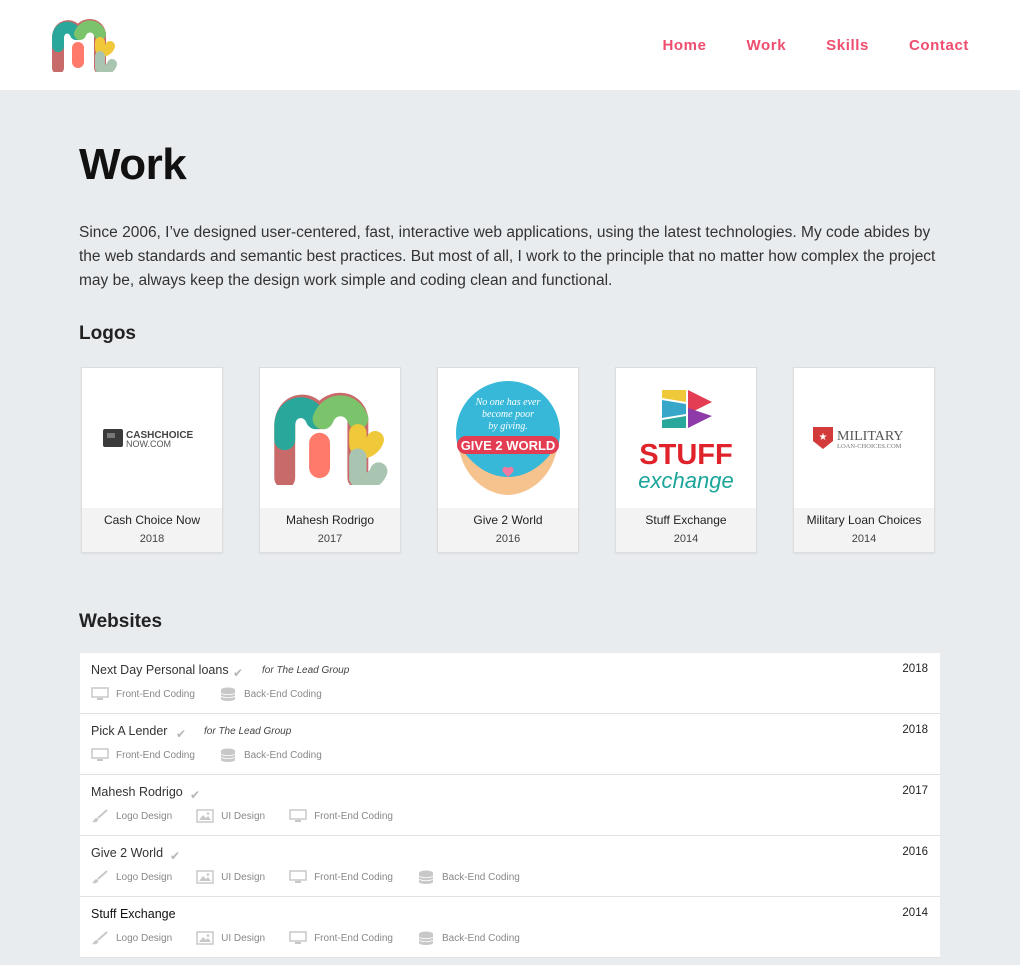 The width and height of the screenshot is (1020, 965). I want to click on logo-thumbnail, so click(330, 438).